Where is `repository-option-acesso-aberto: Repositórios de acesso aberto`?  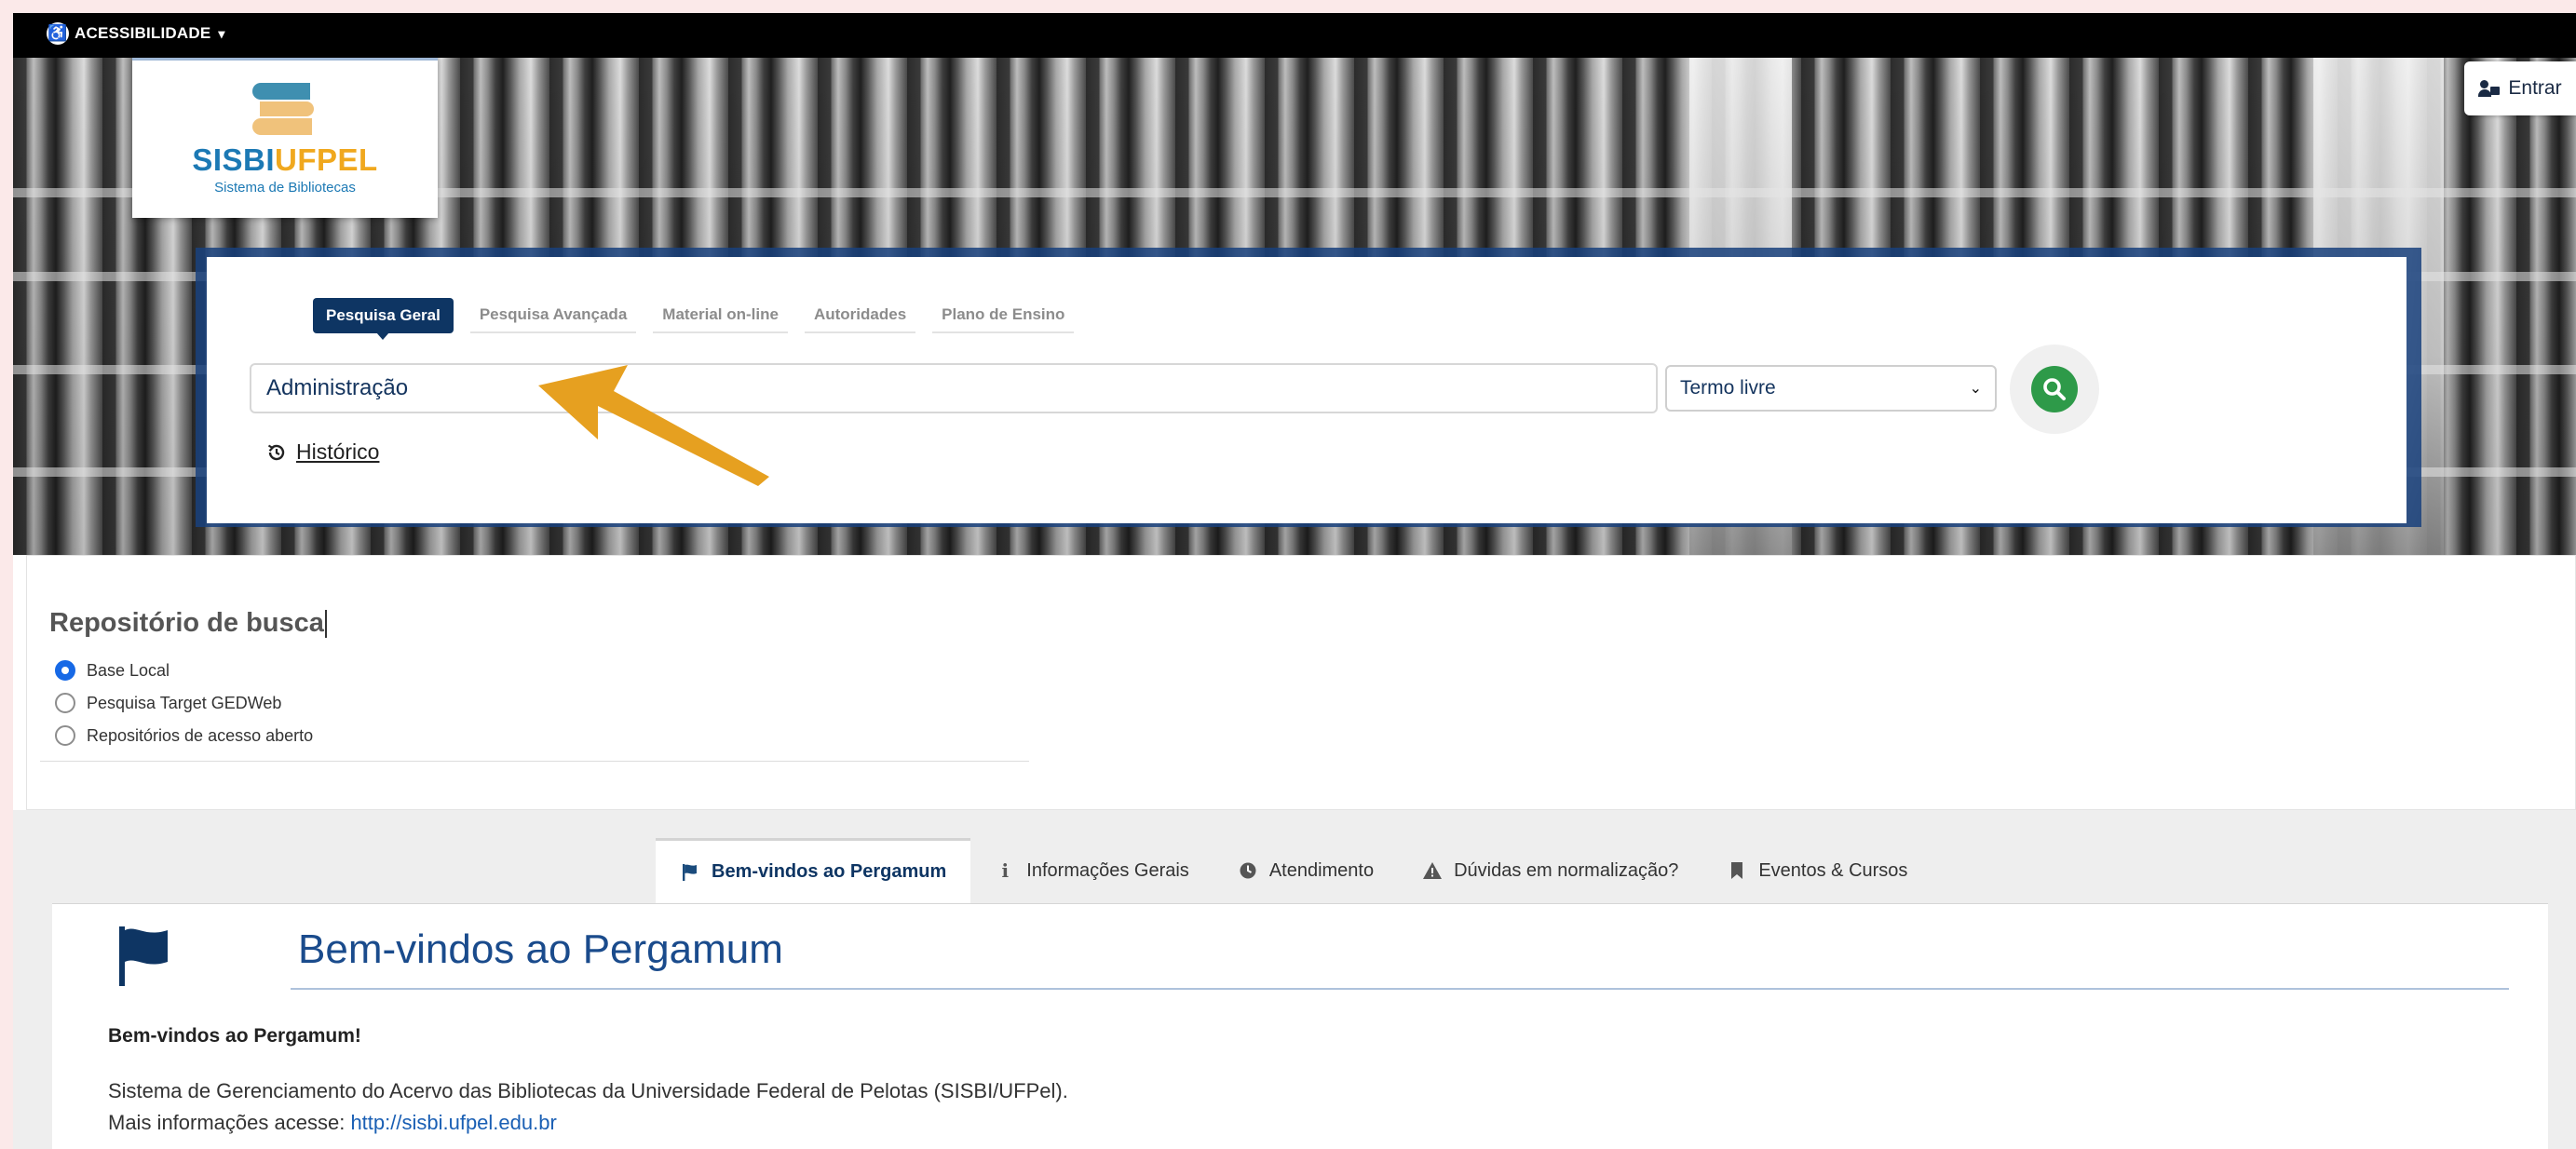 repository-option-acesso-aberto: Repositórios de acesso aberto is located at coordinates (184, 735).